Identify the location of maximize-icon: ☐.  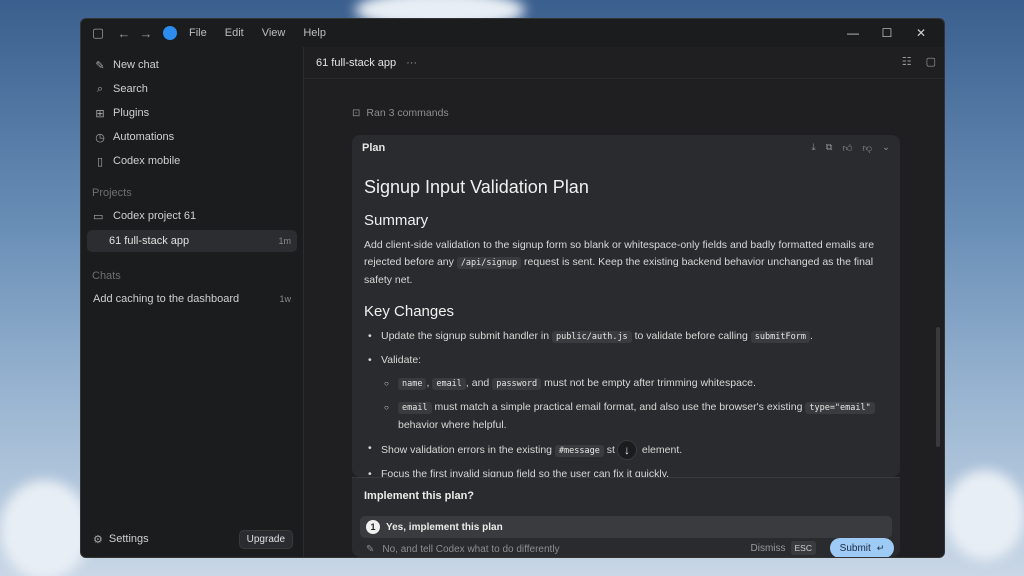
(887, 33).